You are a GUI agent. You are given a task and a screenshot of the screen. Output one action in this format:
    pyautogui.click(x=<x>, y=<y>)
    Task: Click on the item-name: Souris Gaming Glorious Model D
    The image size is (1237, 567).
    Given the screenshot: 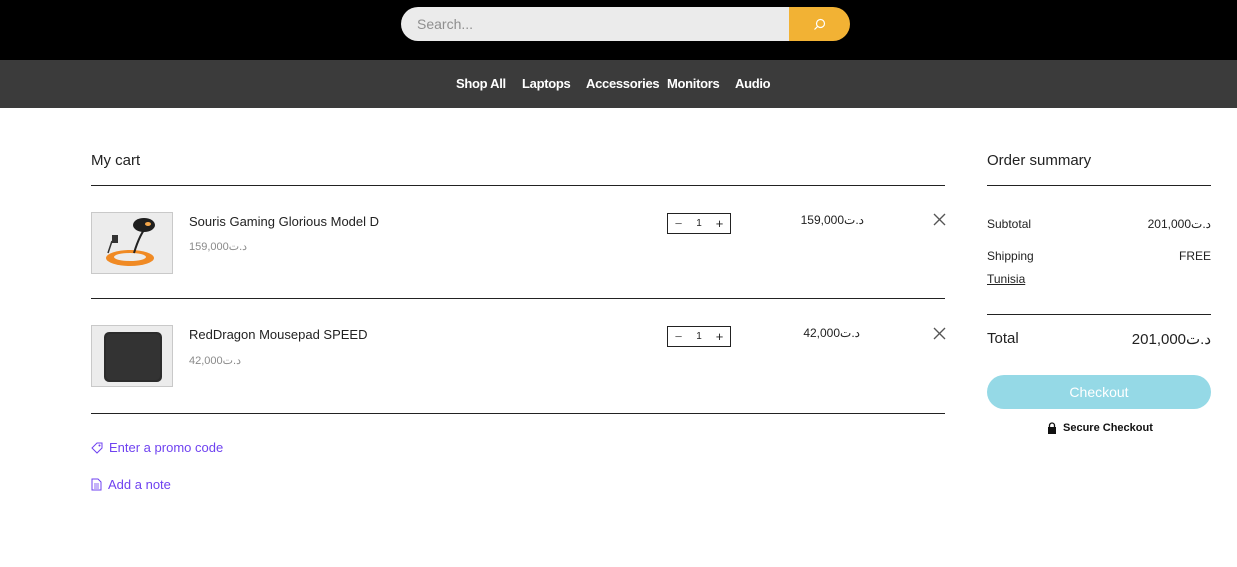 What is the action you would take?
    pyautogui.click(x=284, y=221)
    